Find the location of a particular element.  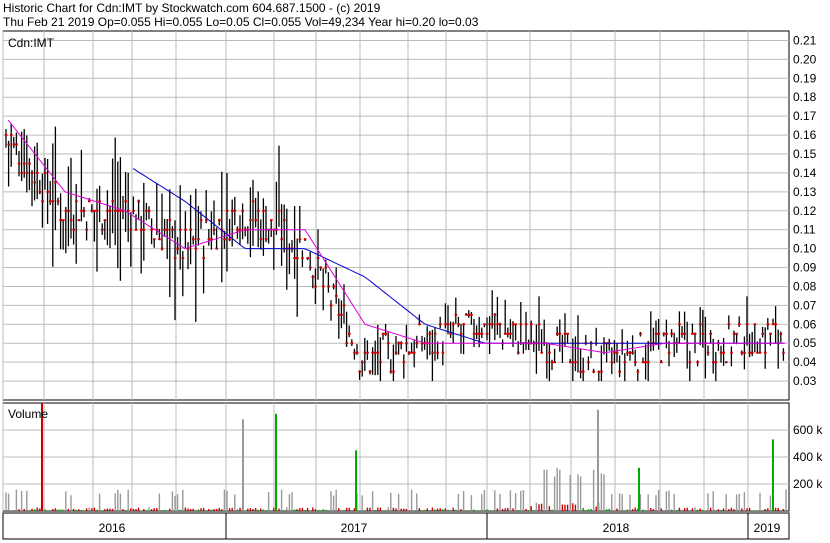

price-tick-label: 0.03 is located at coordinates (805, 381).